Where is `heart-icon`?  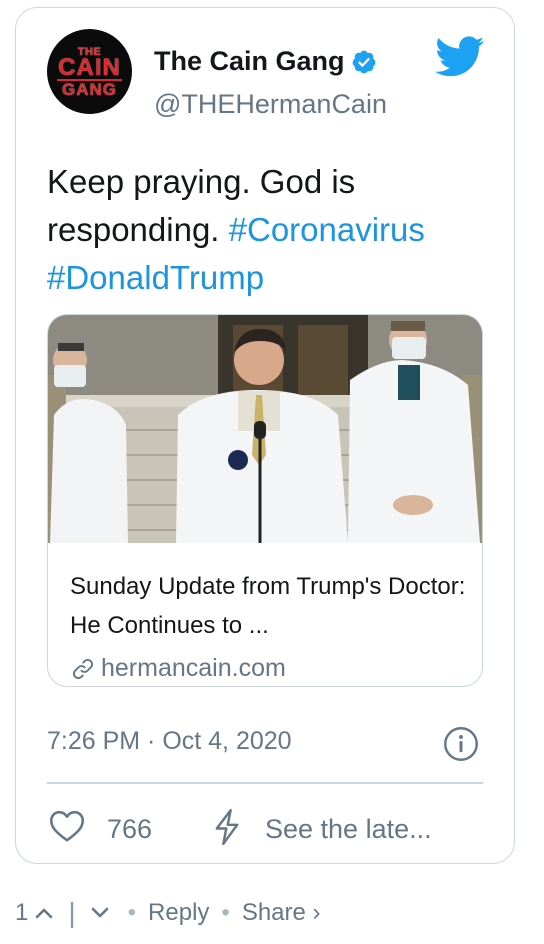 heart-icon is located at coordinates (67, 826).